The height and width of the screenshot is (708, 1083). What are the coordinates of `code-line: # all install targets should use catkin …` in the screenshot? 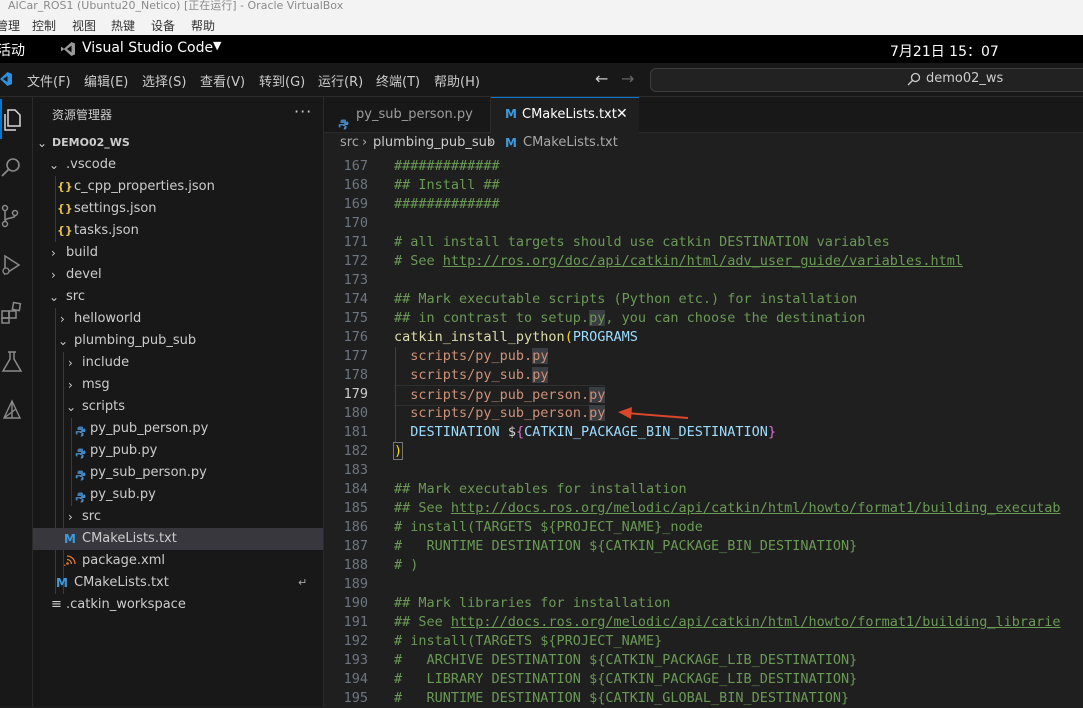 It's located at (642, 242).